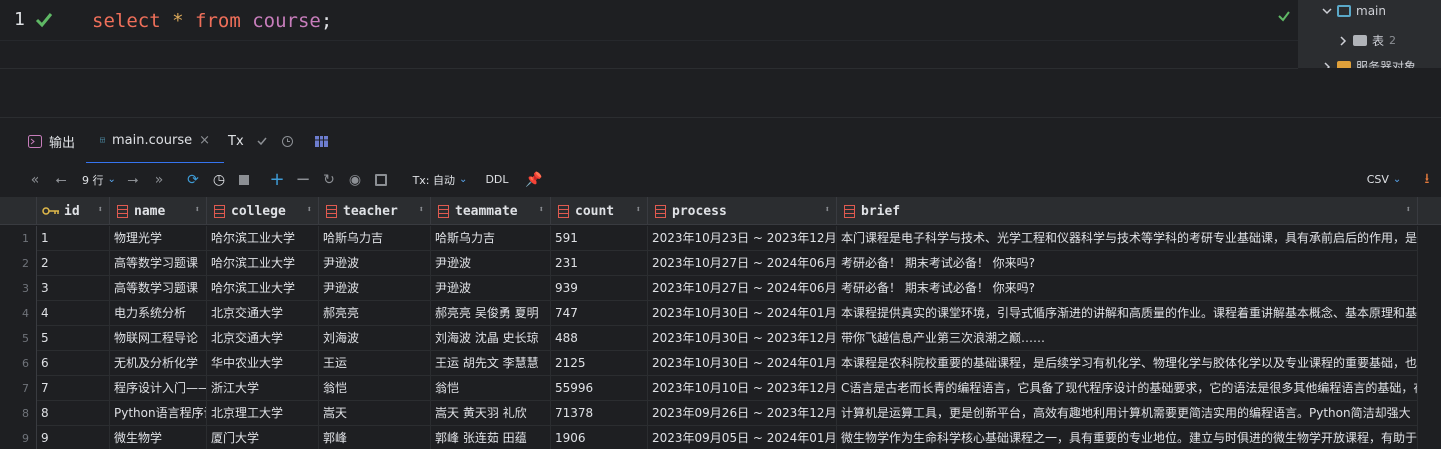 The image size is (1441, 449). I want to click on cell-name: 物理光学, so click(158, 238).